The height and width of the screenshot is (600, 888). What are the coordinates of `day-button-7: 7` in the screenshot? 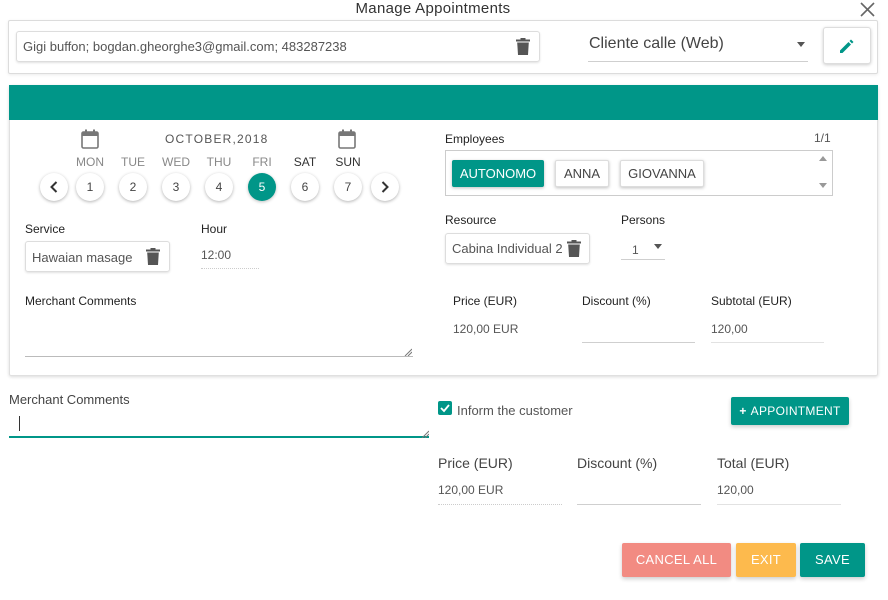 It's located at (348, 187).